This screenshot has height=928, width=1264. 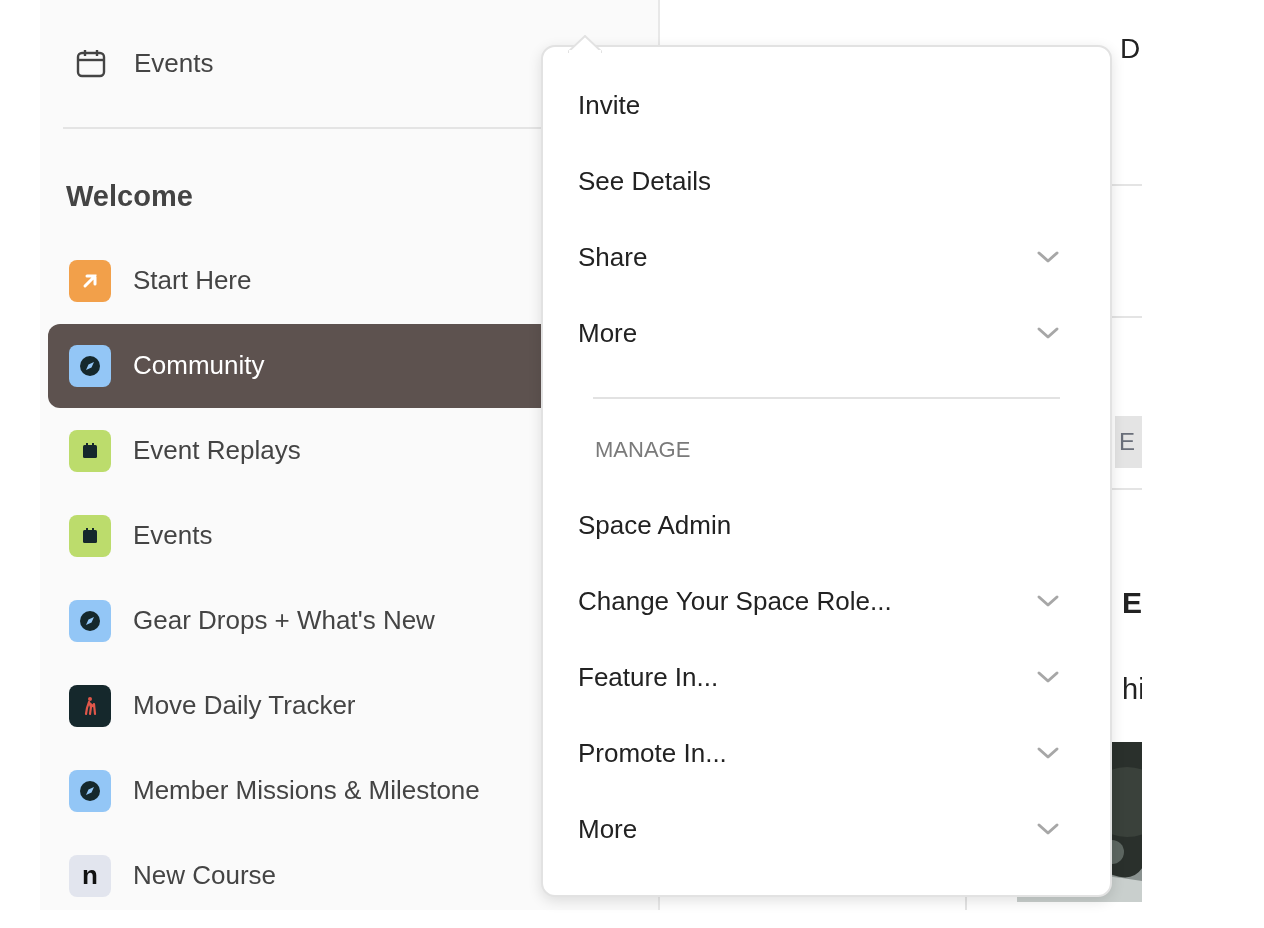 I want to click on link-label: Events, so click(x=174, y=63).